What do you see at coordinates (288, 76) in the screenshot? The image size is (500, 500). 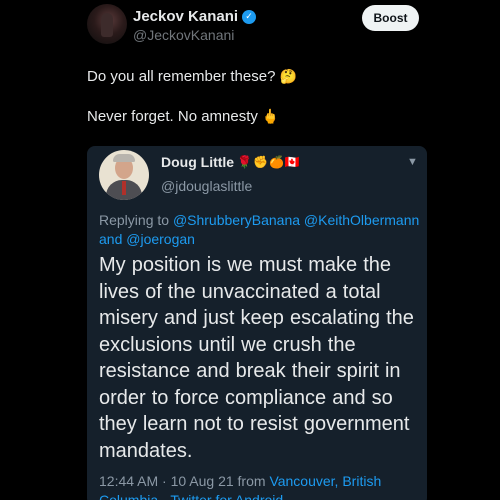 I see `thinking-face-icon: 🤔` at bounding box center [288, 76].